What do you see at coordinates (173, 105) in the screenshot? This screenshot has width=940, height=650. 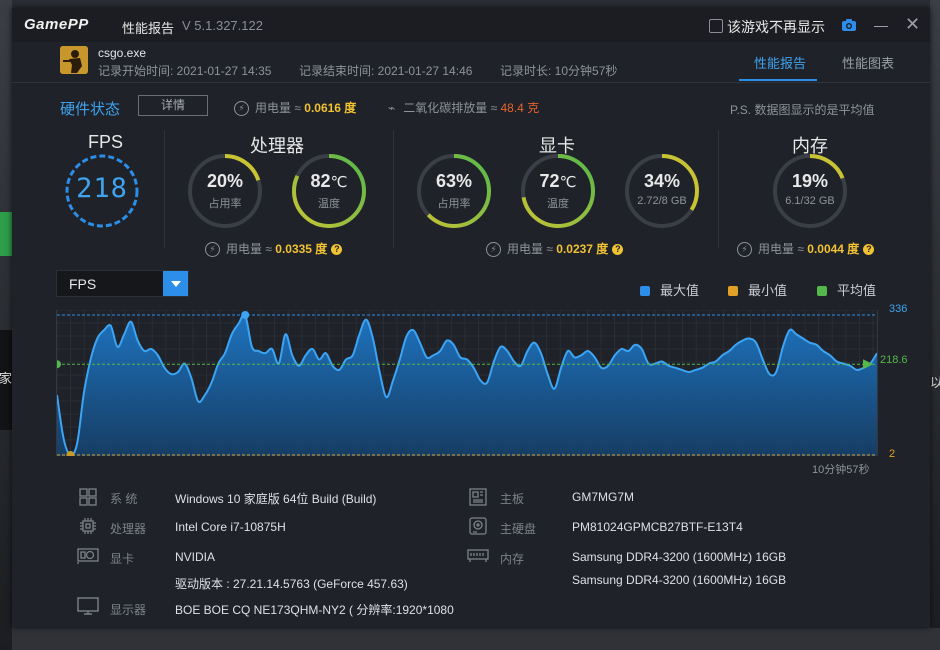 I see `details-button: 详情` at bounding box center [173, 105].